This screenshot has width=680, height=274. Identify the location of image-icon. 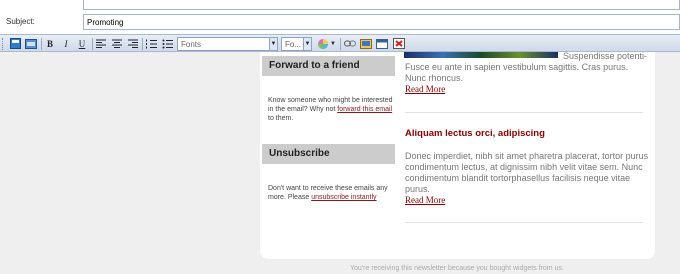
(366, 43).